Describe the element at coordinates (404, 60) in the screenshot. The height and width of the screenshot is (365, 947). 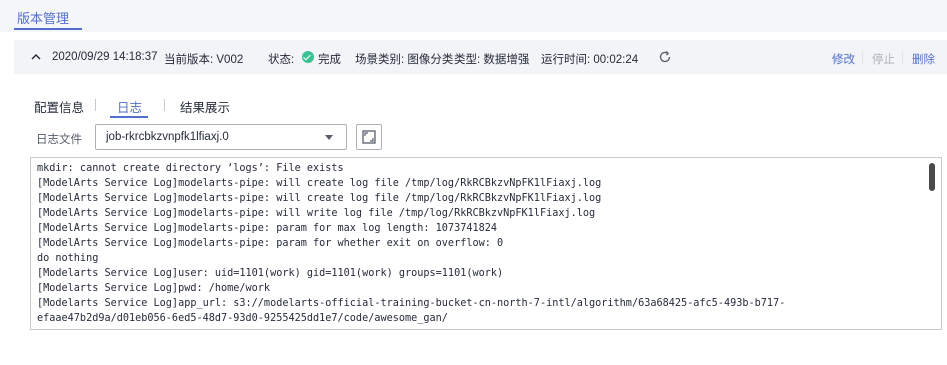
I see `scene-category: 场景类别: 图像分类` at that location.